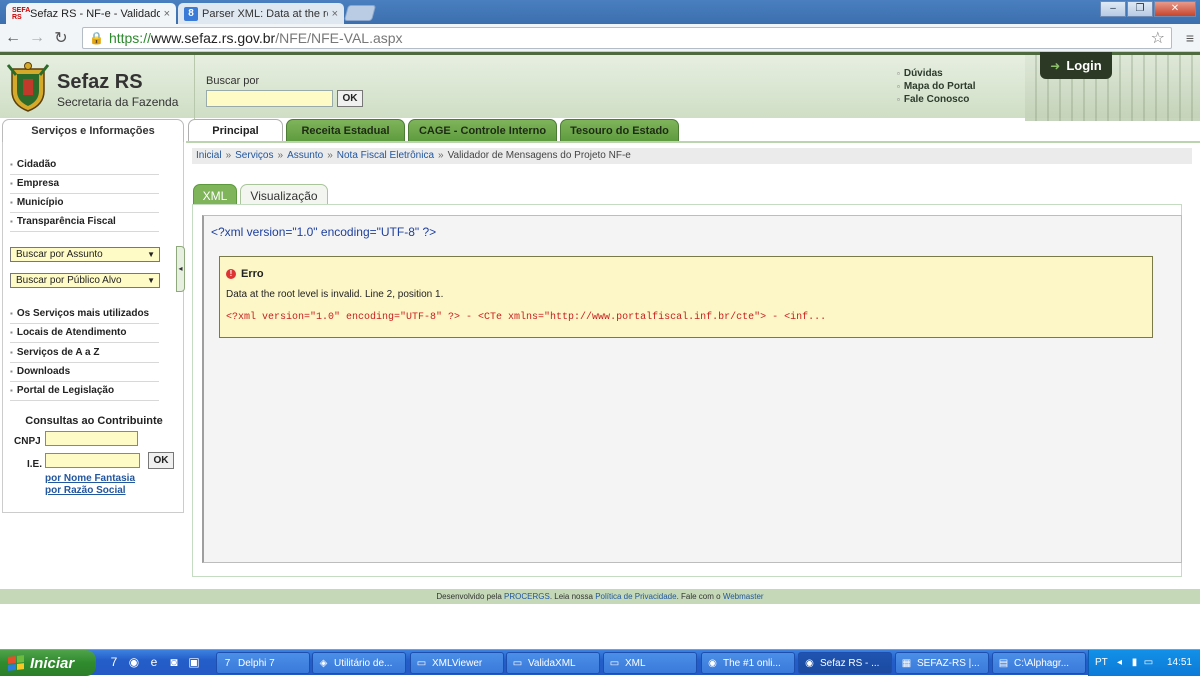 The image size is (1200, 676). What do you see at coordinates (527, 596) in the screenshot?
I see `procergs-link: PROCERGS` at bounding box center [527, 596].